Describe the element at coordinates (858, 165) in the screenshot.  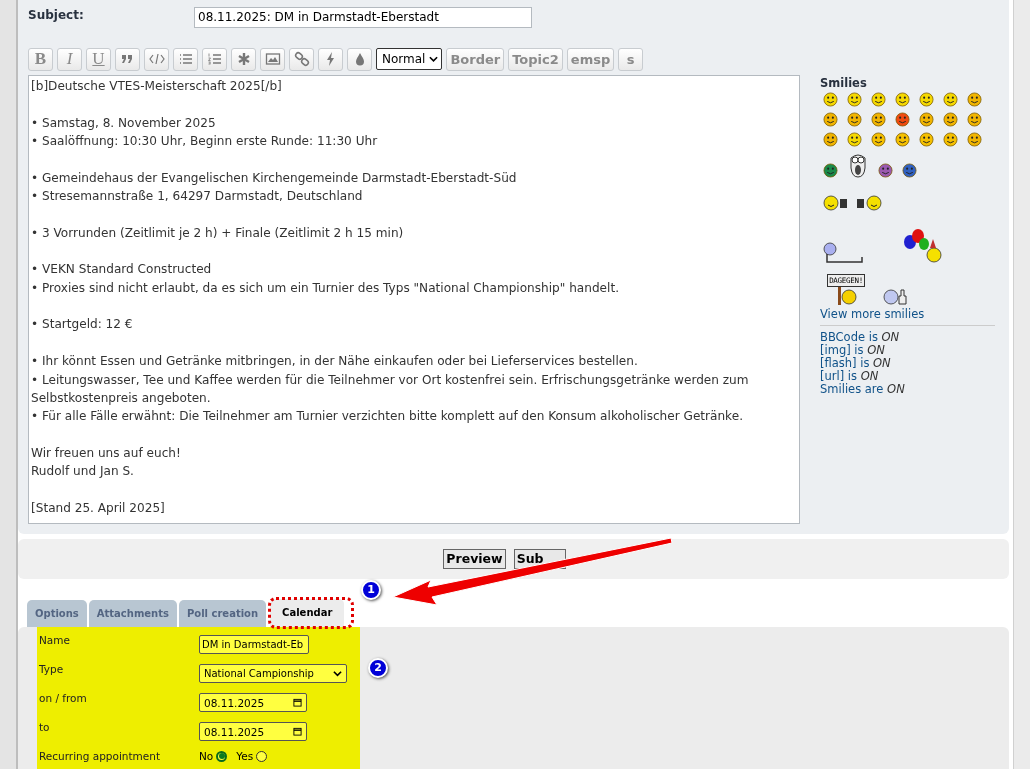
I see `screaming-face-icon` at that location.